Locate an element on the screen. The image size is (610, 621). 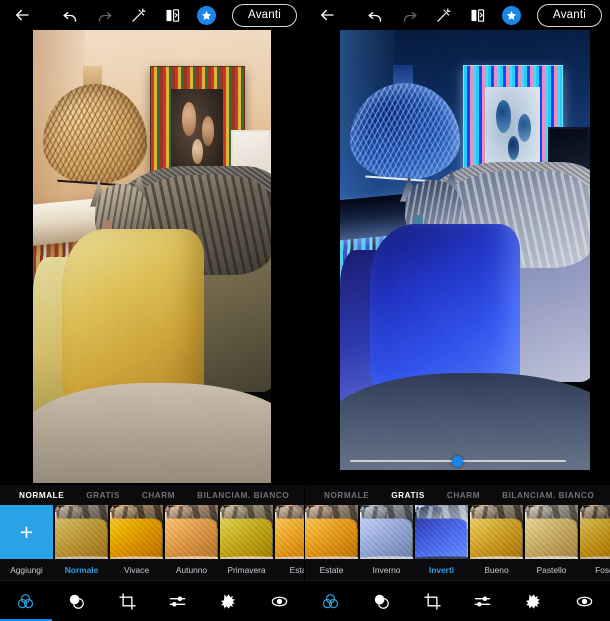
filter-label: Autunno is located at coordinates (191, 569).